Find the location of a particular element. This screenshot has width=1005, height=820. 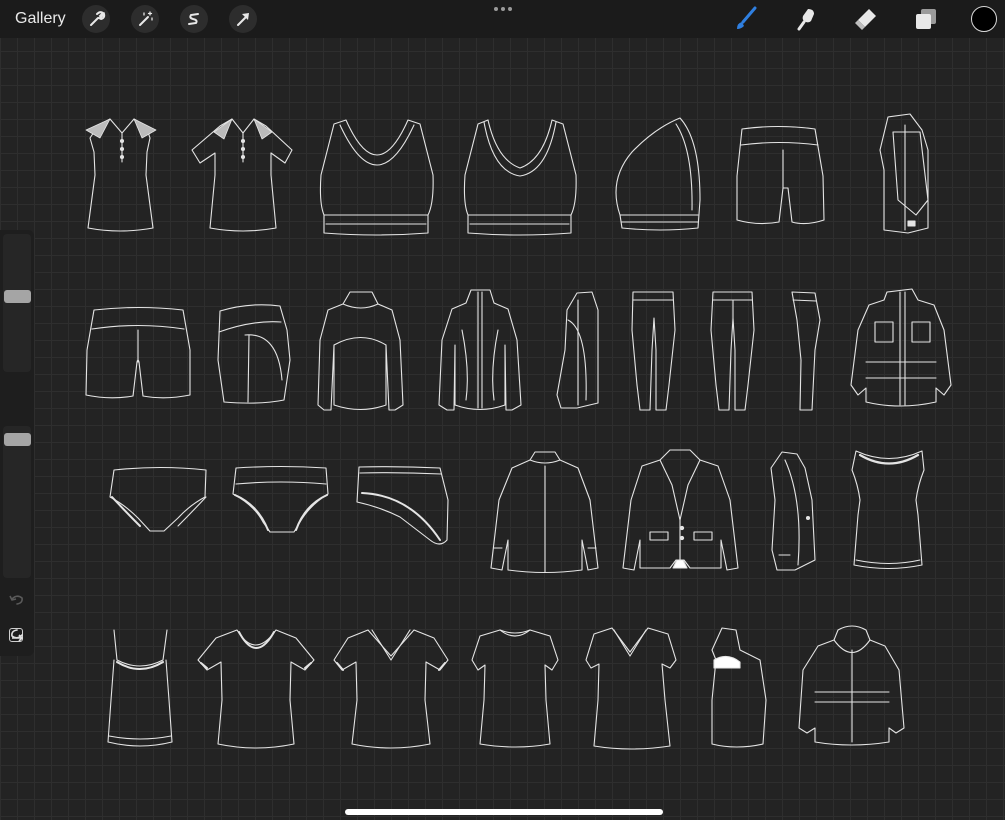

selection-s-icon is located at coordinates (194, 19).